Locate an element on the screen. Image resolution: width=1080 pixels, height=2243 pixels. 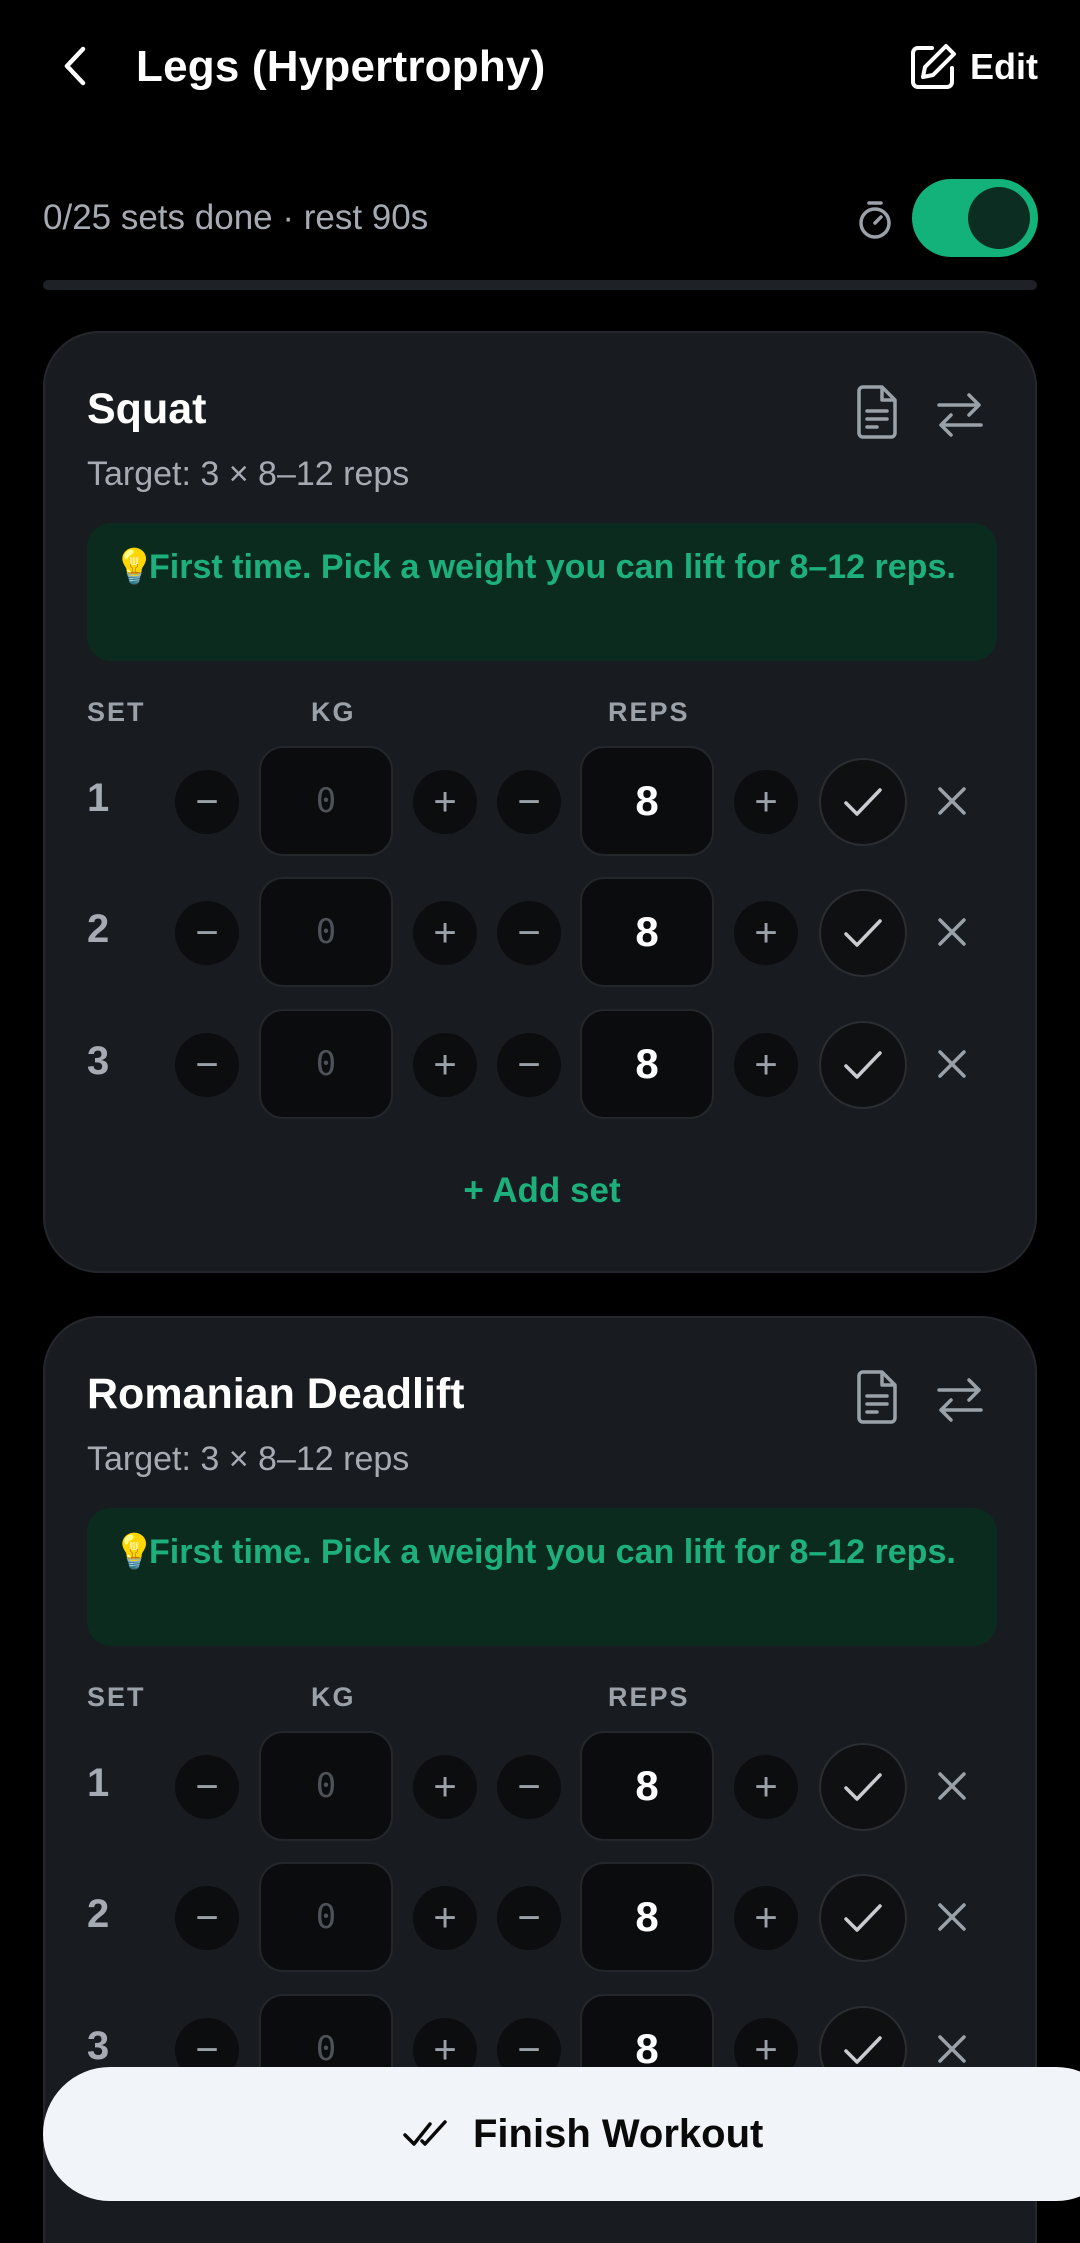
exercise-name: Squat is located at coordinates (147, 409).